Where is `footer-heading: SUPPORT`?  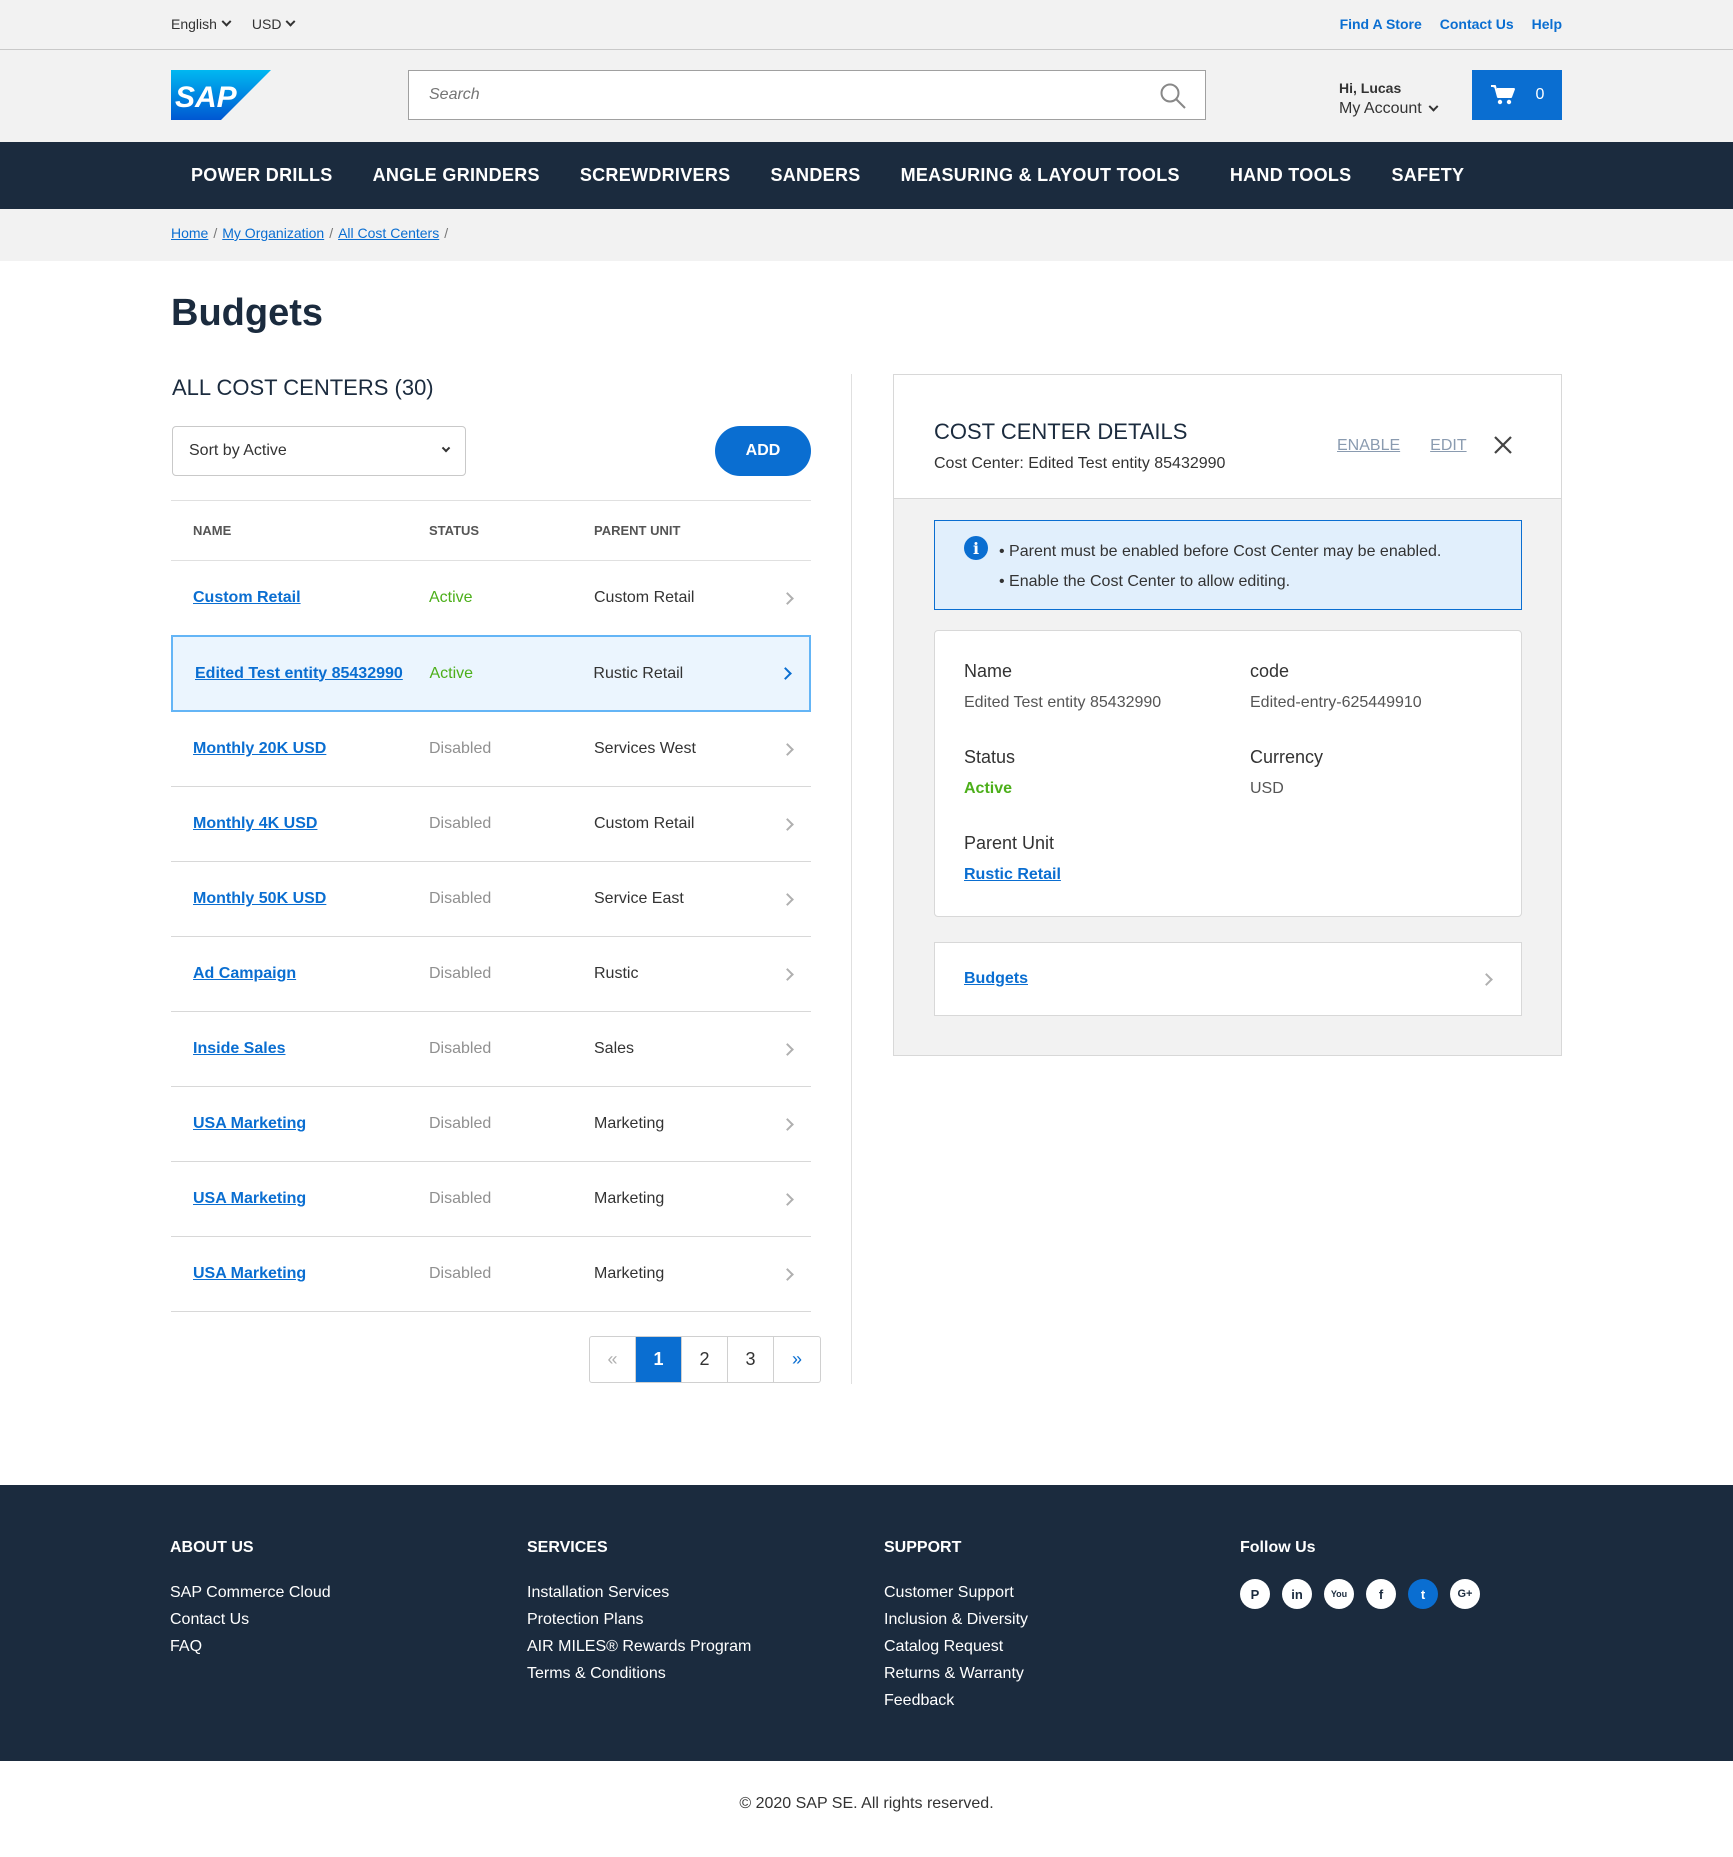
footer-heading: SUPPORT is located at coordinates (923, 1547).